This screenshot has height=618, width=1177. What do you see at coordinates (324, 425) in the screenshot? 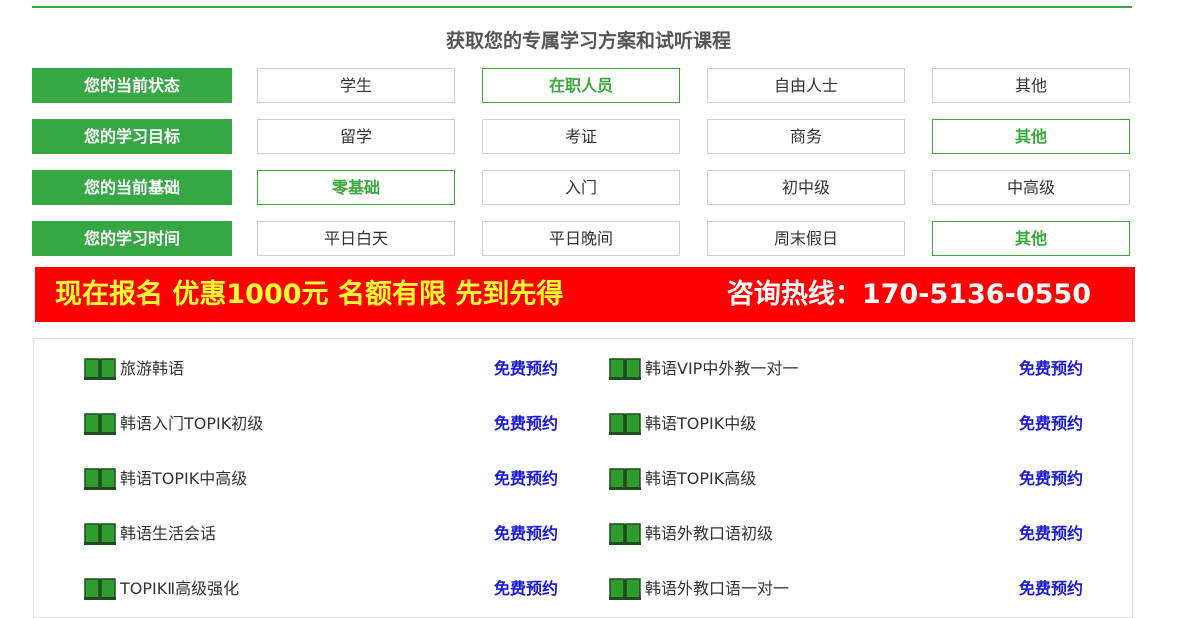
I see `course-item: 韩语入门TOPIK初级 免费预约` at bounding box center [324, 425].